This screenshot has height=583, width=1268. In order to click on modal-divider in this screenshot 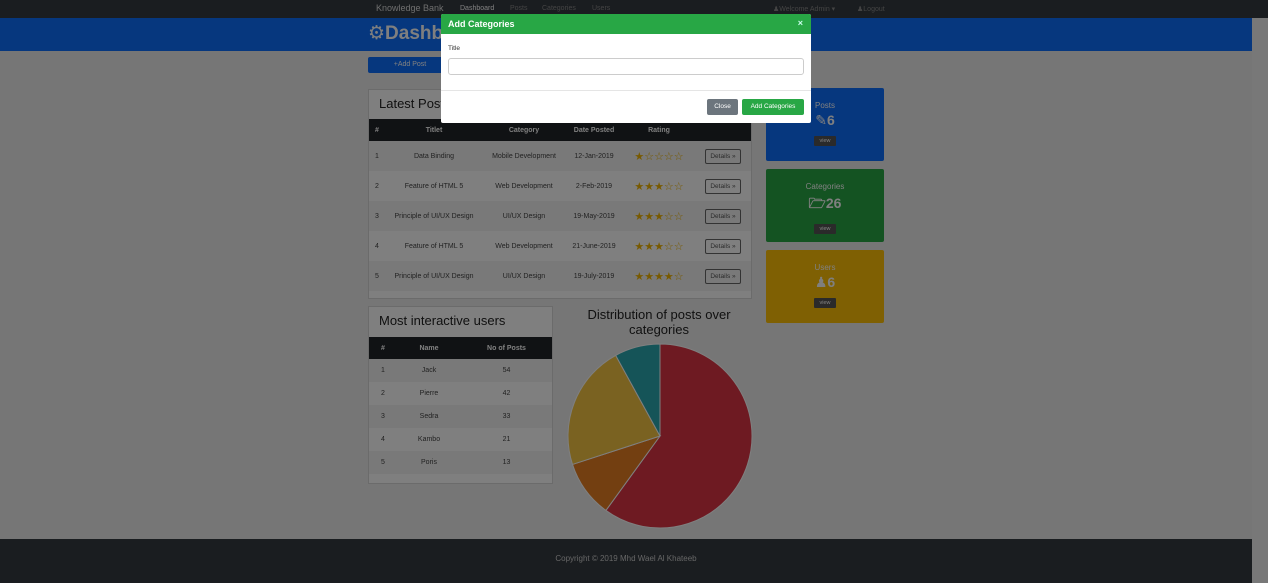, I will do `click(626, 90)`.